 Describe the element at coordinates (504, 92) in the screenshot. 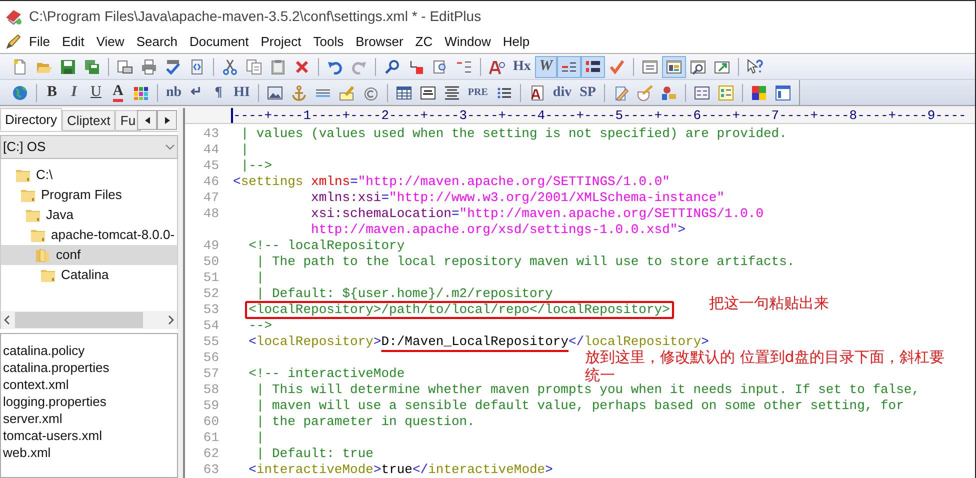

I see `bullet-list-icon` at that location.